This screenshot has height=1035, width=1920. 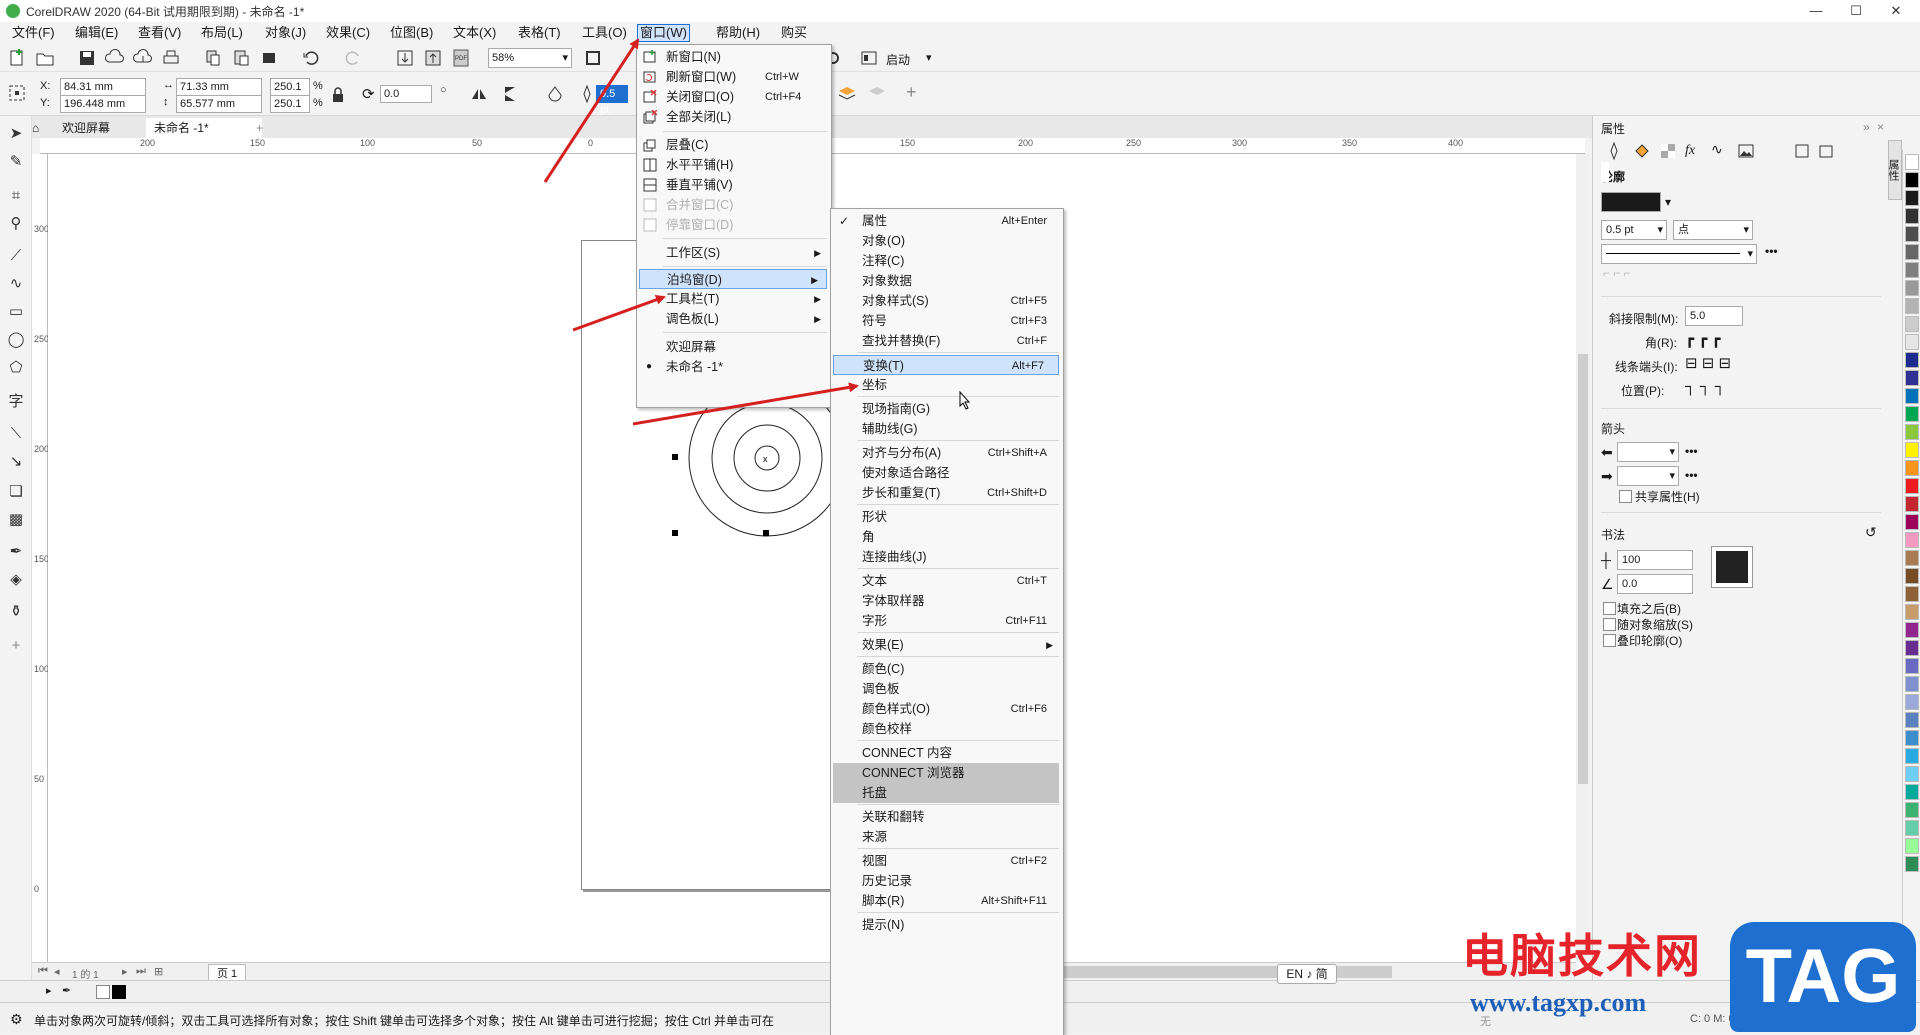 I want to click on angle-input: 0.0, so click(x=1655, y=584).